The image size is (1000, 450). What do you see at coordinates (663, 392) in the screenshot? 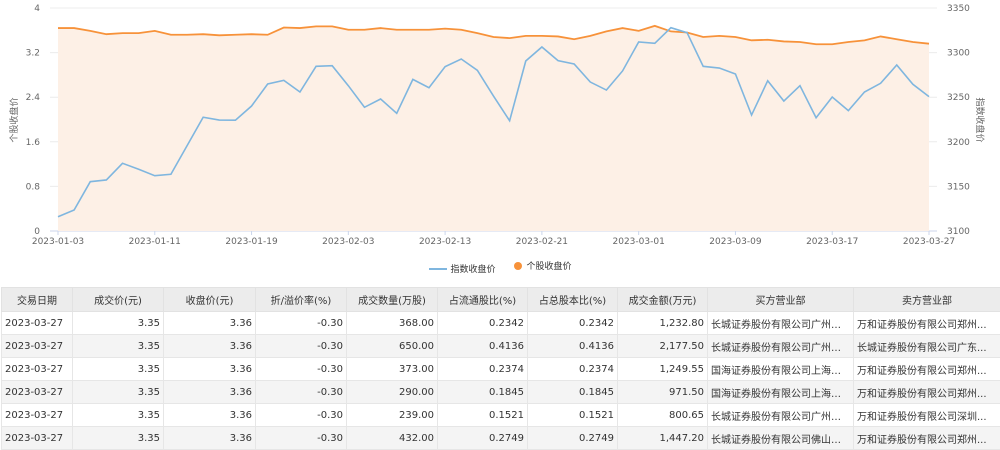
I see `table-cell: 971.50` at bounding box center [663, 392].